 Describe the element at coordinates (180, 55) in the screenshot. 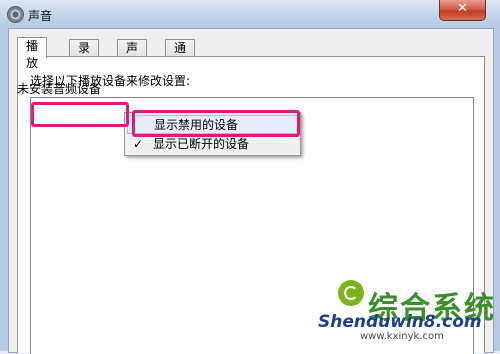

I see `tab-communications: 通信` at that location.